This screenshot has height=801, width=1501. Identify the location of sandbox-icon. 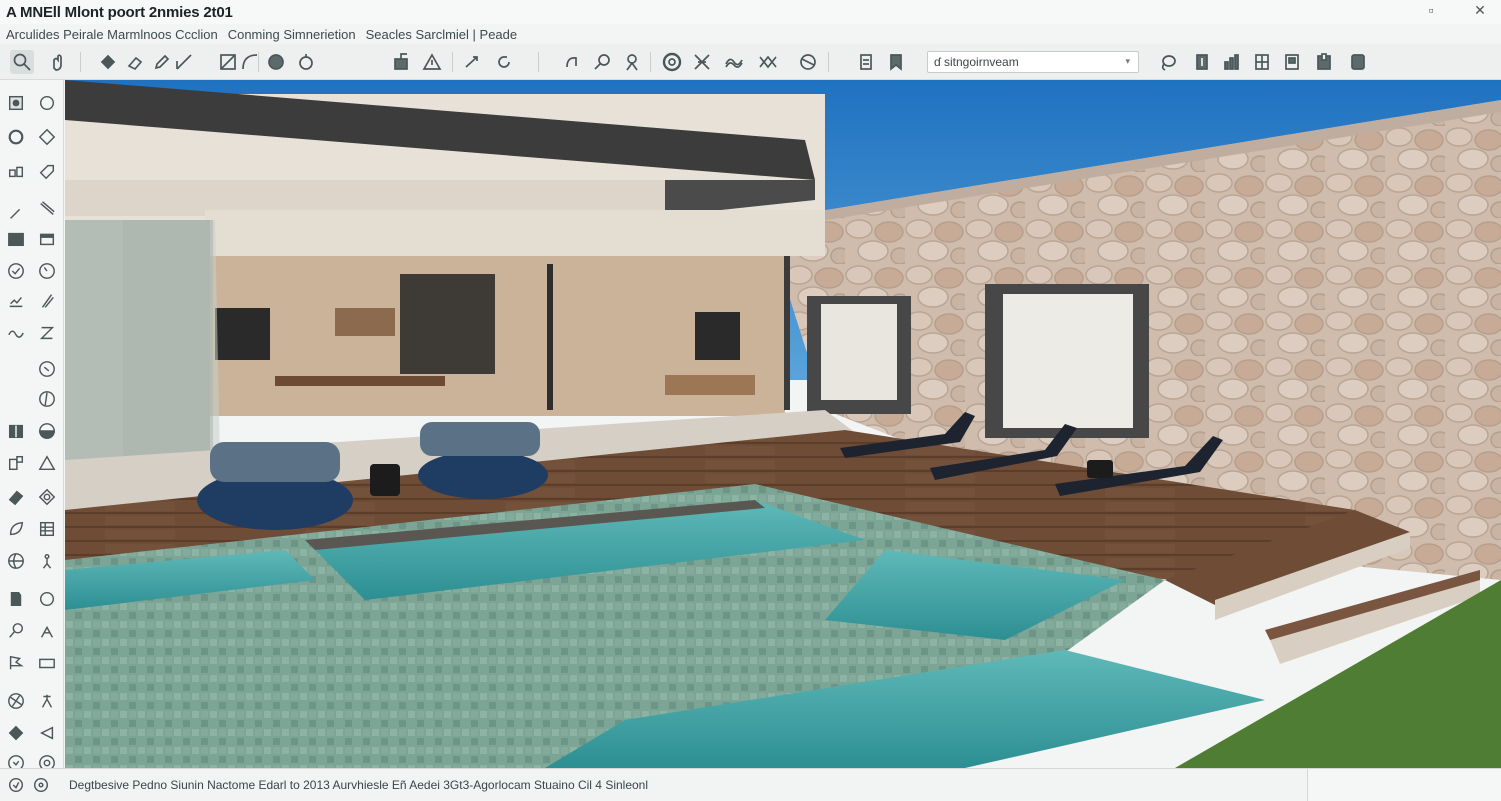
(734, 62).